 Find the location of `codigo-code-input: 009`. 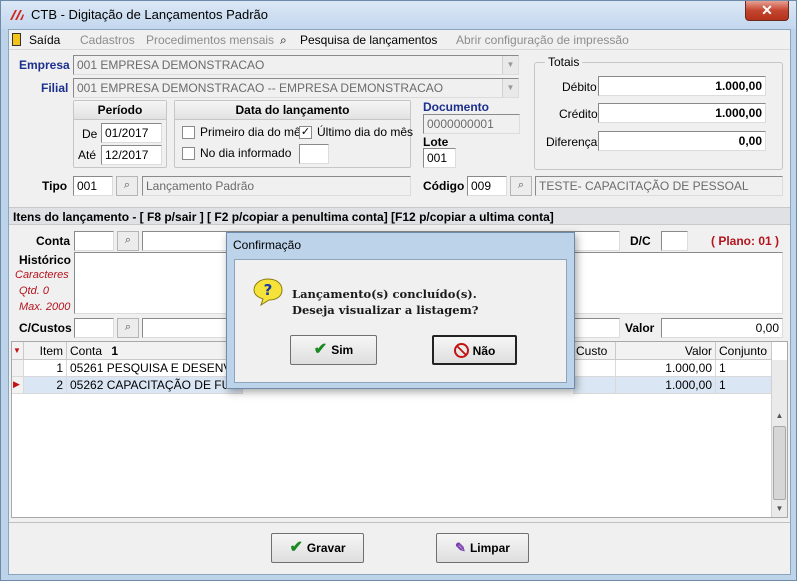

codigo-code-input: 009 is located at coordinates (487, 186).